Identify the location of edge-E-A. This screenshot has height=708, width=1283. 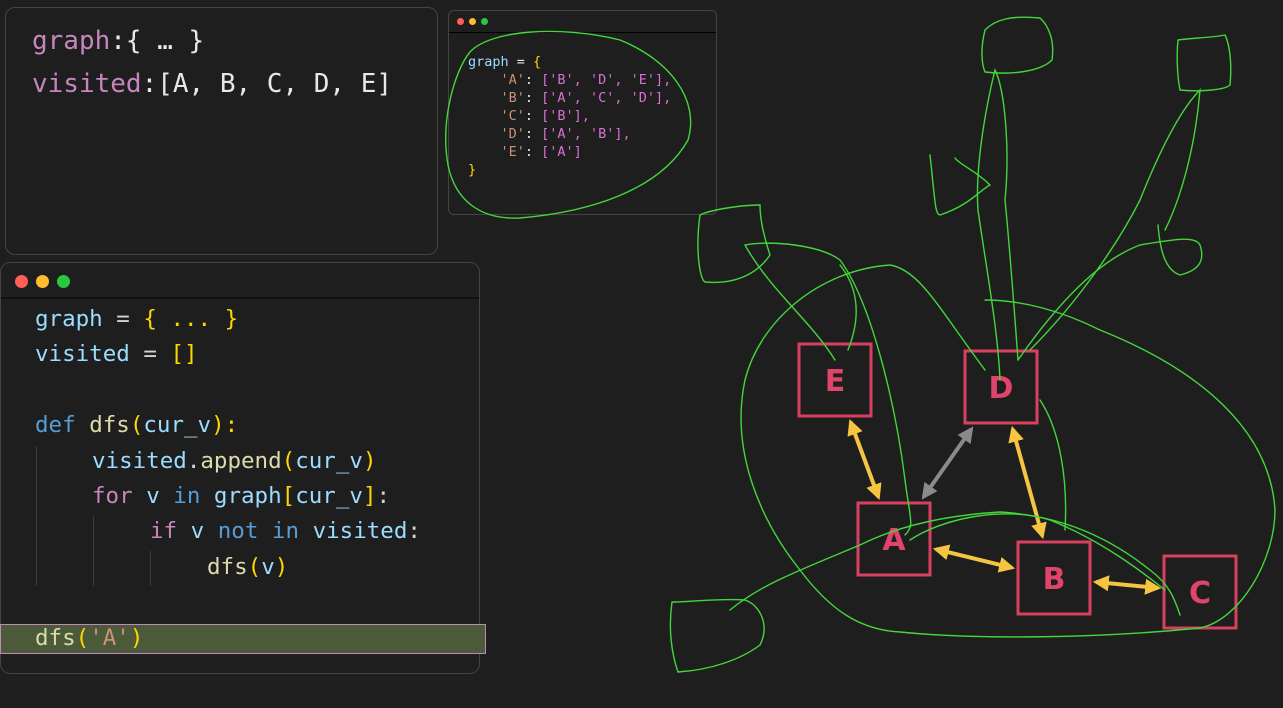
(864, 459).